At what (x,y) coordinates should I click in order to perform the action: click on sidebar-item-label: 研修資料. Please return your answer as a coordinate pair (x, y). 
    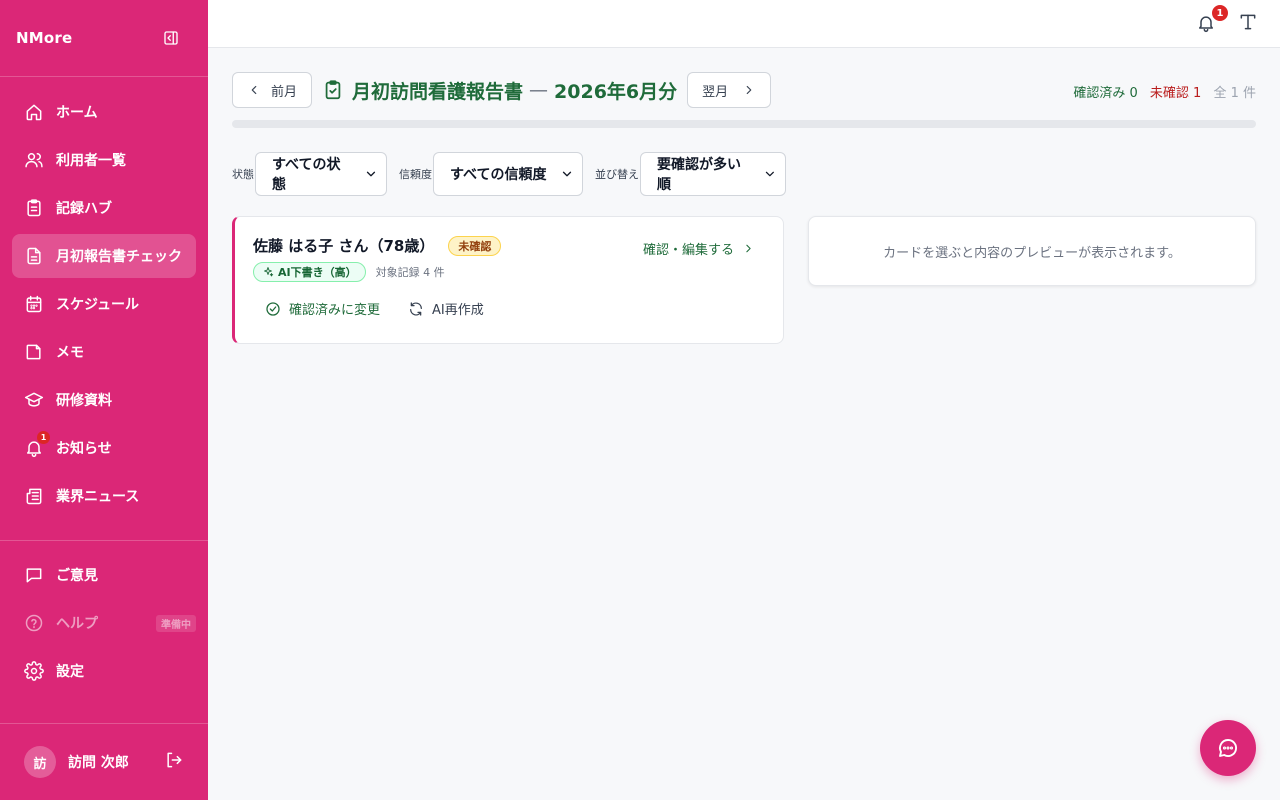
    Looking at the image, I should click on (84, 401).